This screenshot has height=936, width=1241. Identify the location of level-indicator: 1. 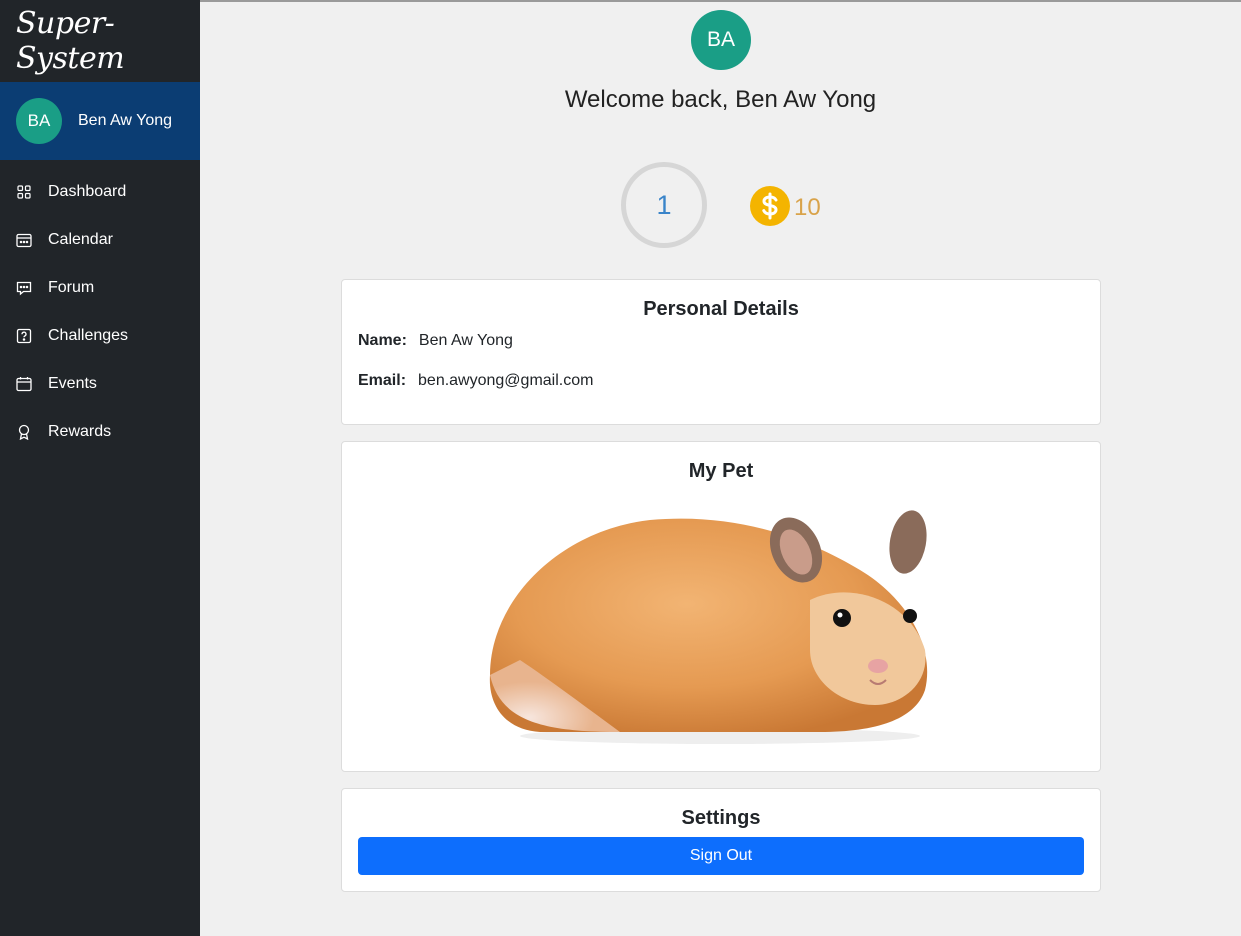
(664, 205).